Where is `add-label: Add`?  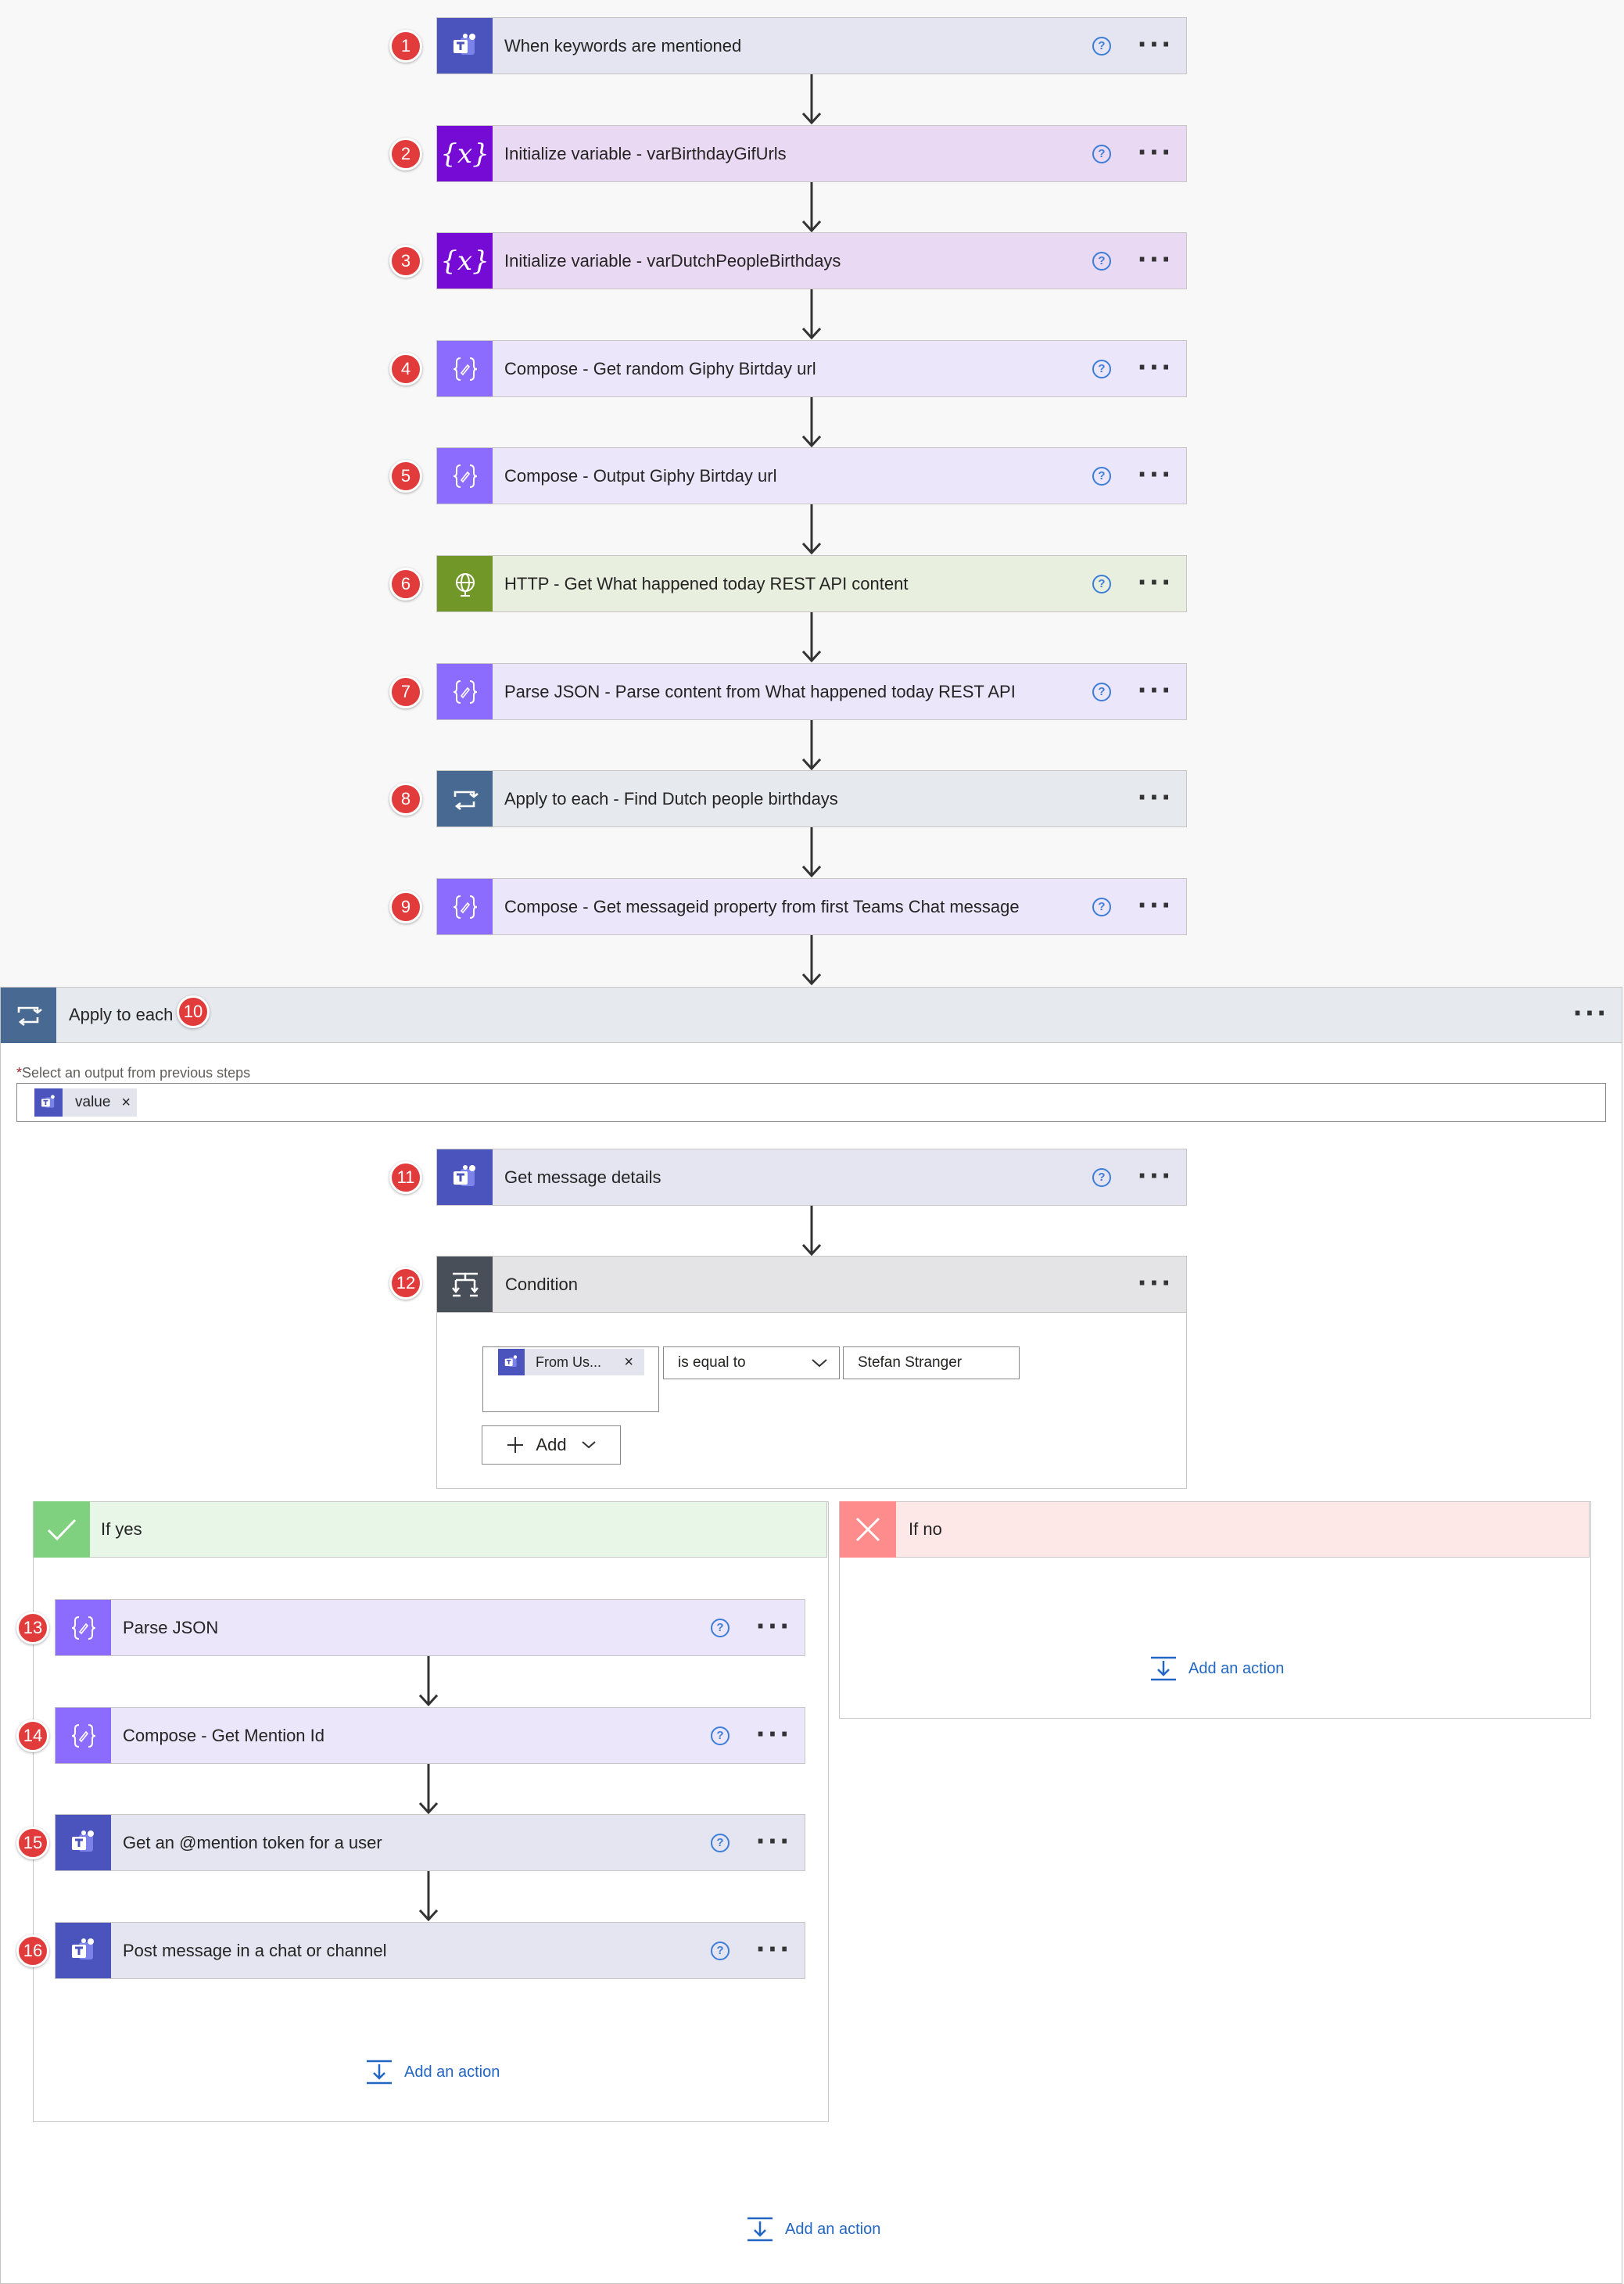
add-label: Add is located at coordinates (551, 1444).